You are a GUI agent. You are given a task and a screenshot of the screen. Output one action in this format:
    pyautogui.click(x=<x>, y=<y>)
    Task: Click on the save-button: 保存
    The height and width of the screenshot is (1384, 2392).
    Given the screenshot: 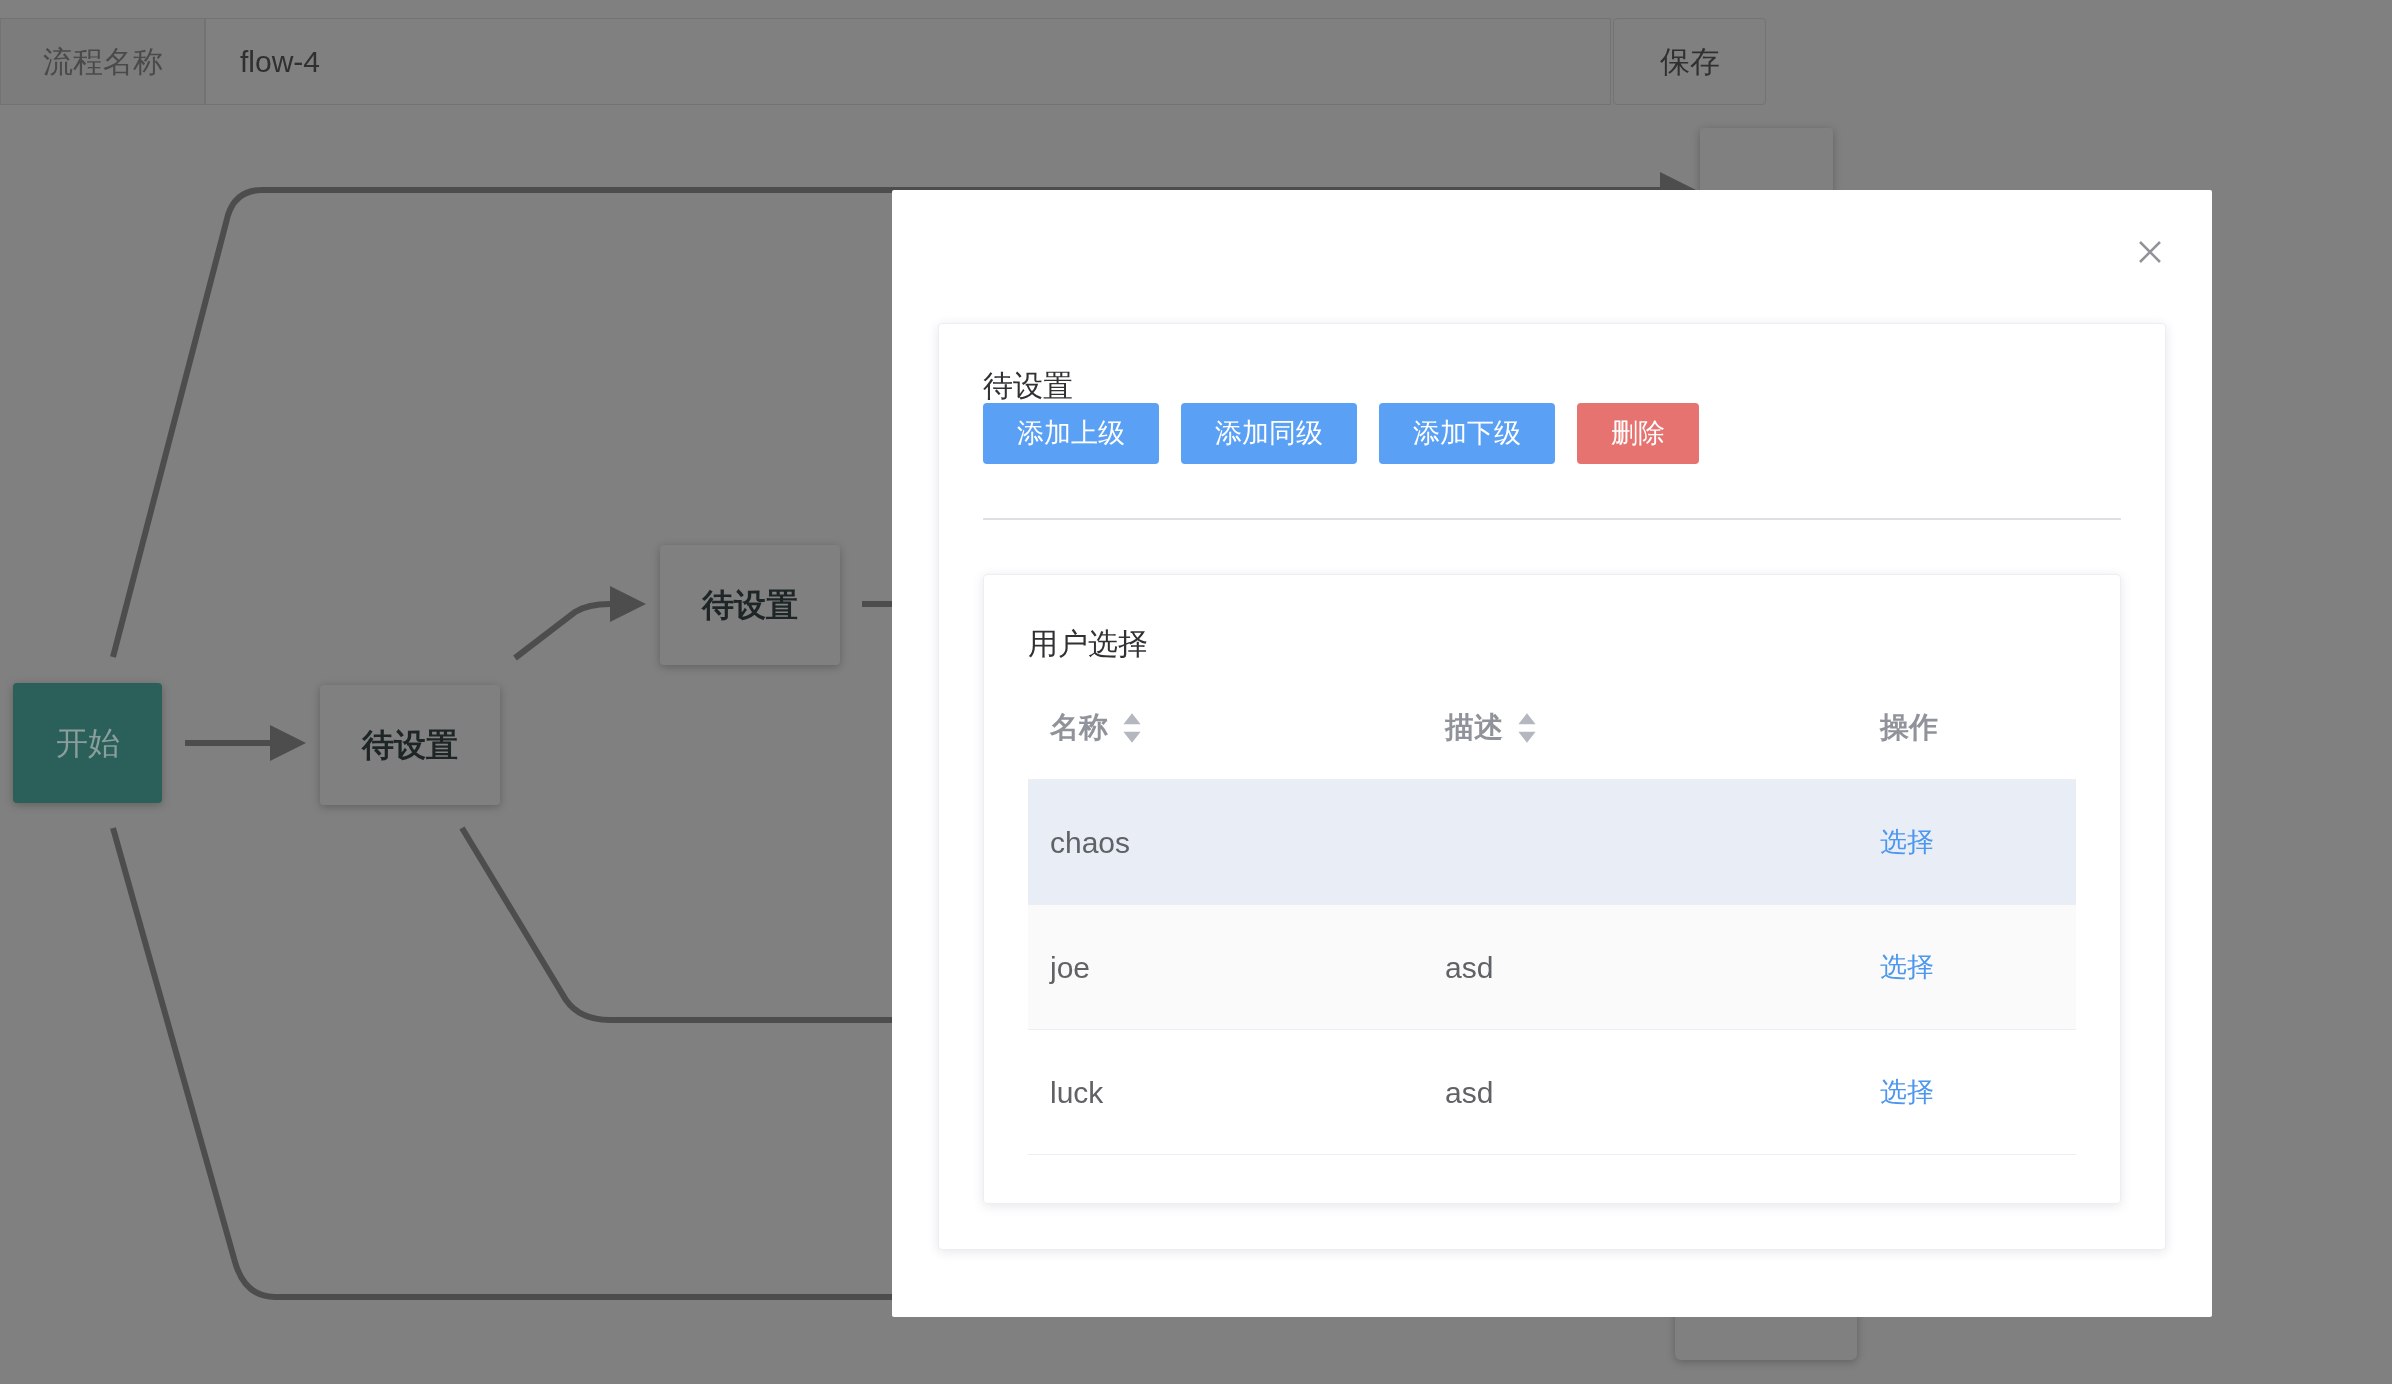 What is the action you would take?
    pyautogui.click(x=1689, y=61)
    